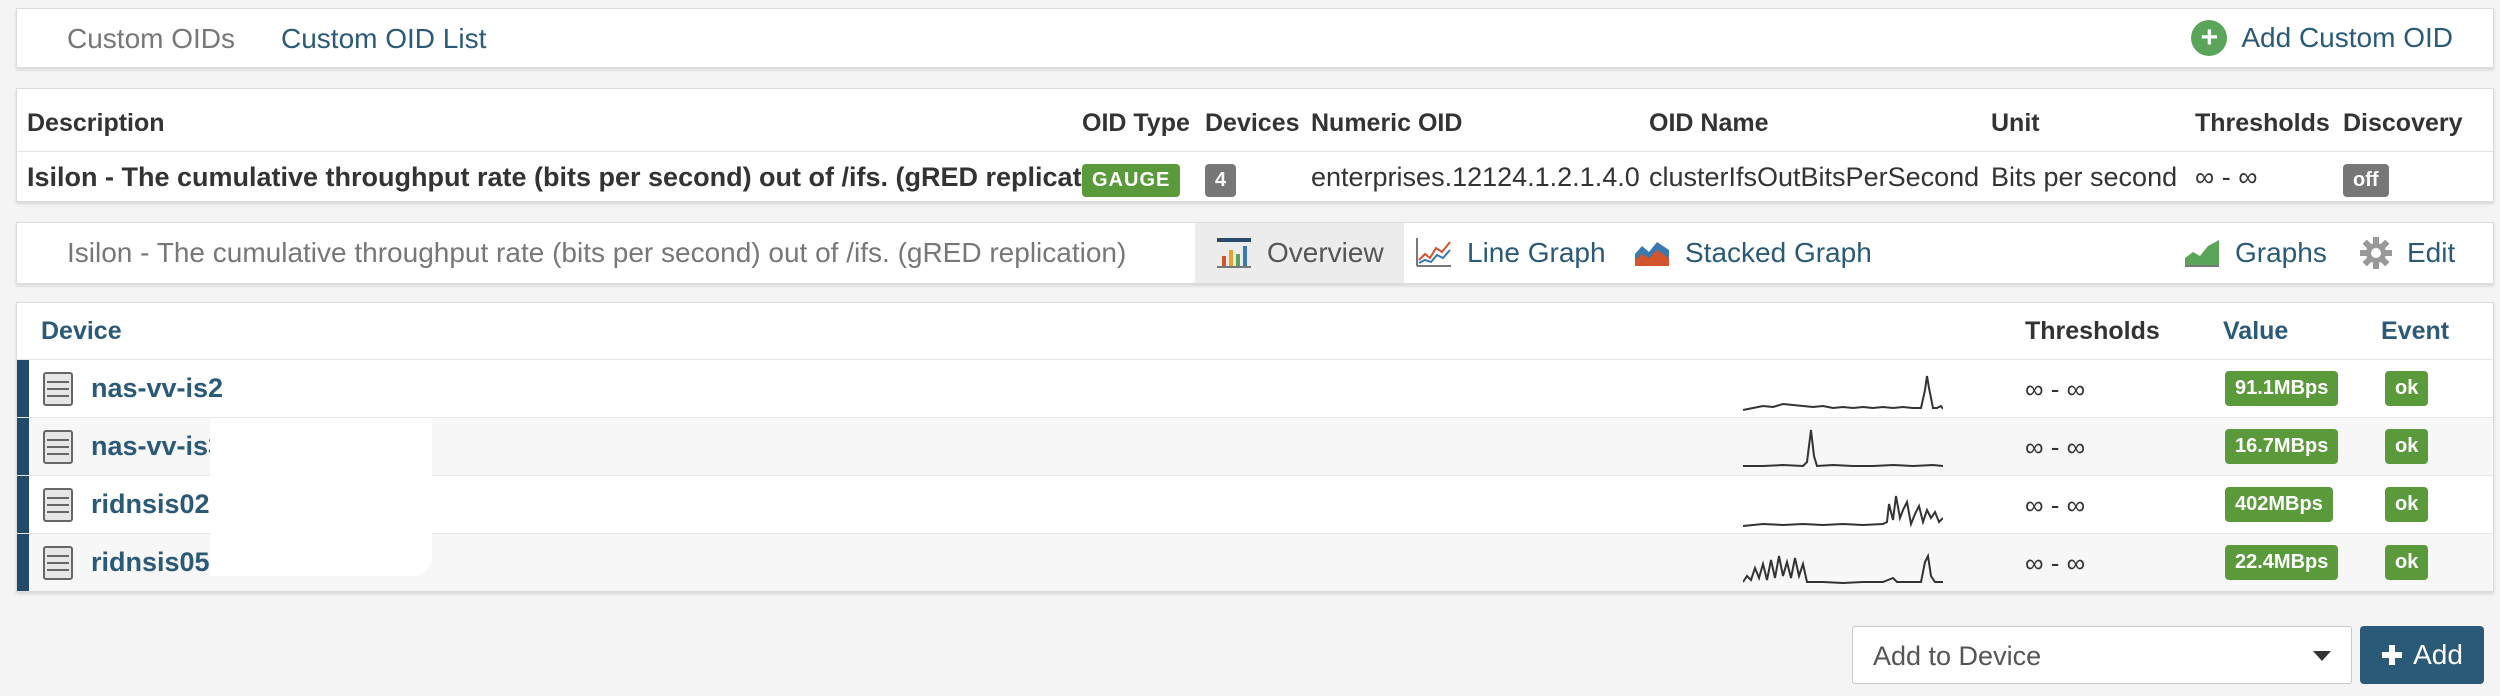 The height and width of the screenshot is (696, 2500). What do you see at coordinates (321, 497) in the screenshot?
I see `redaction-overlay` at bounding box center [321, 497].